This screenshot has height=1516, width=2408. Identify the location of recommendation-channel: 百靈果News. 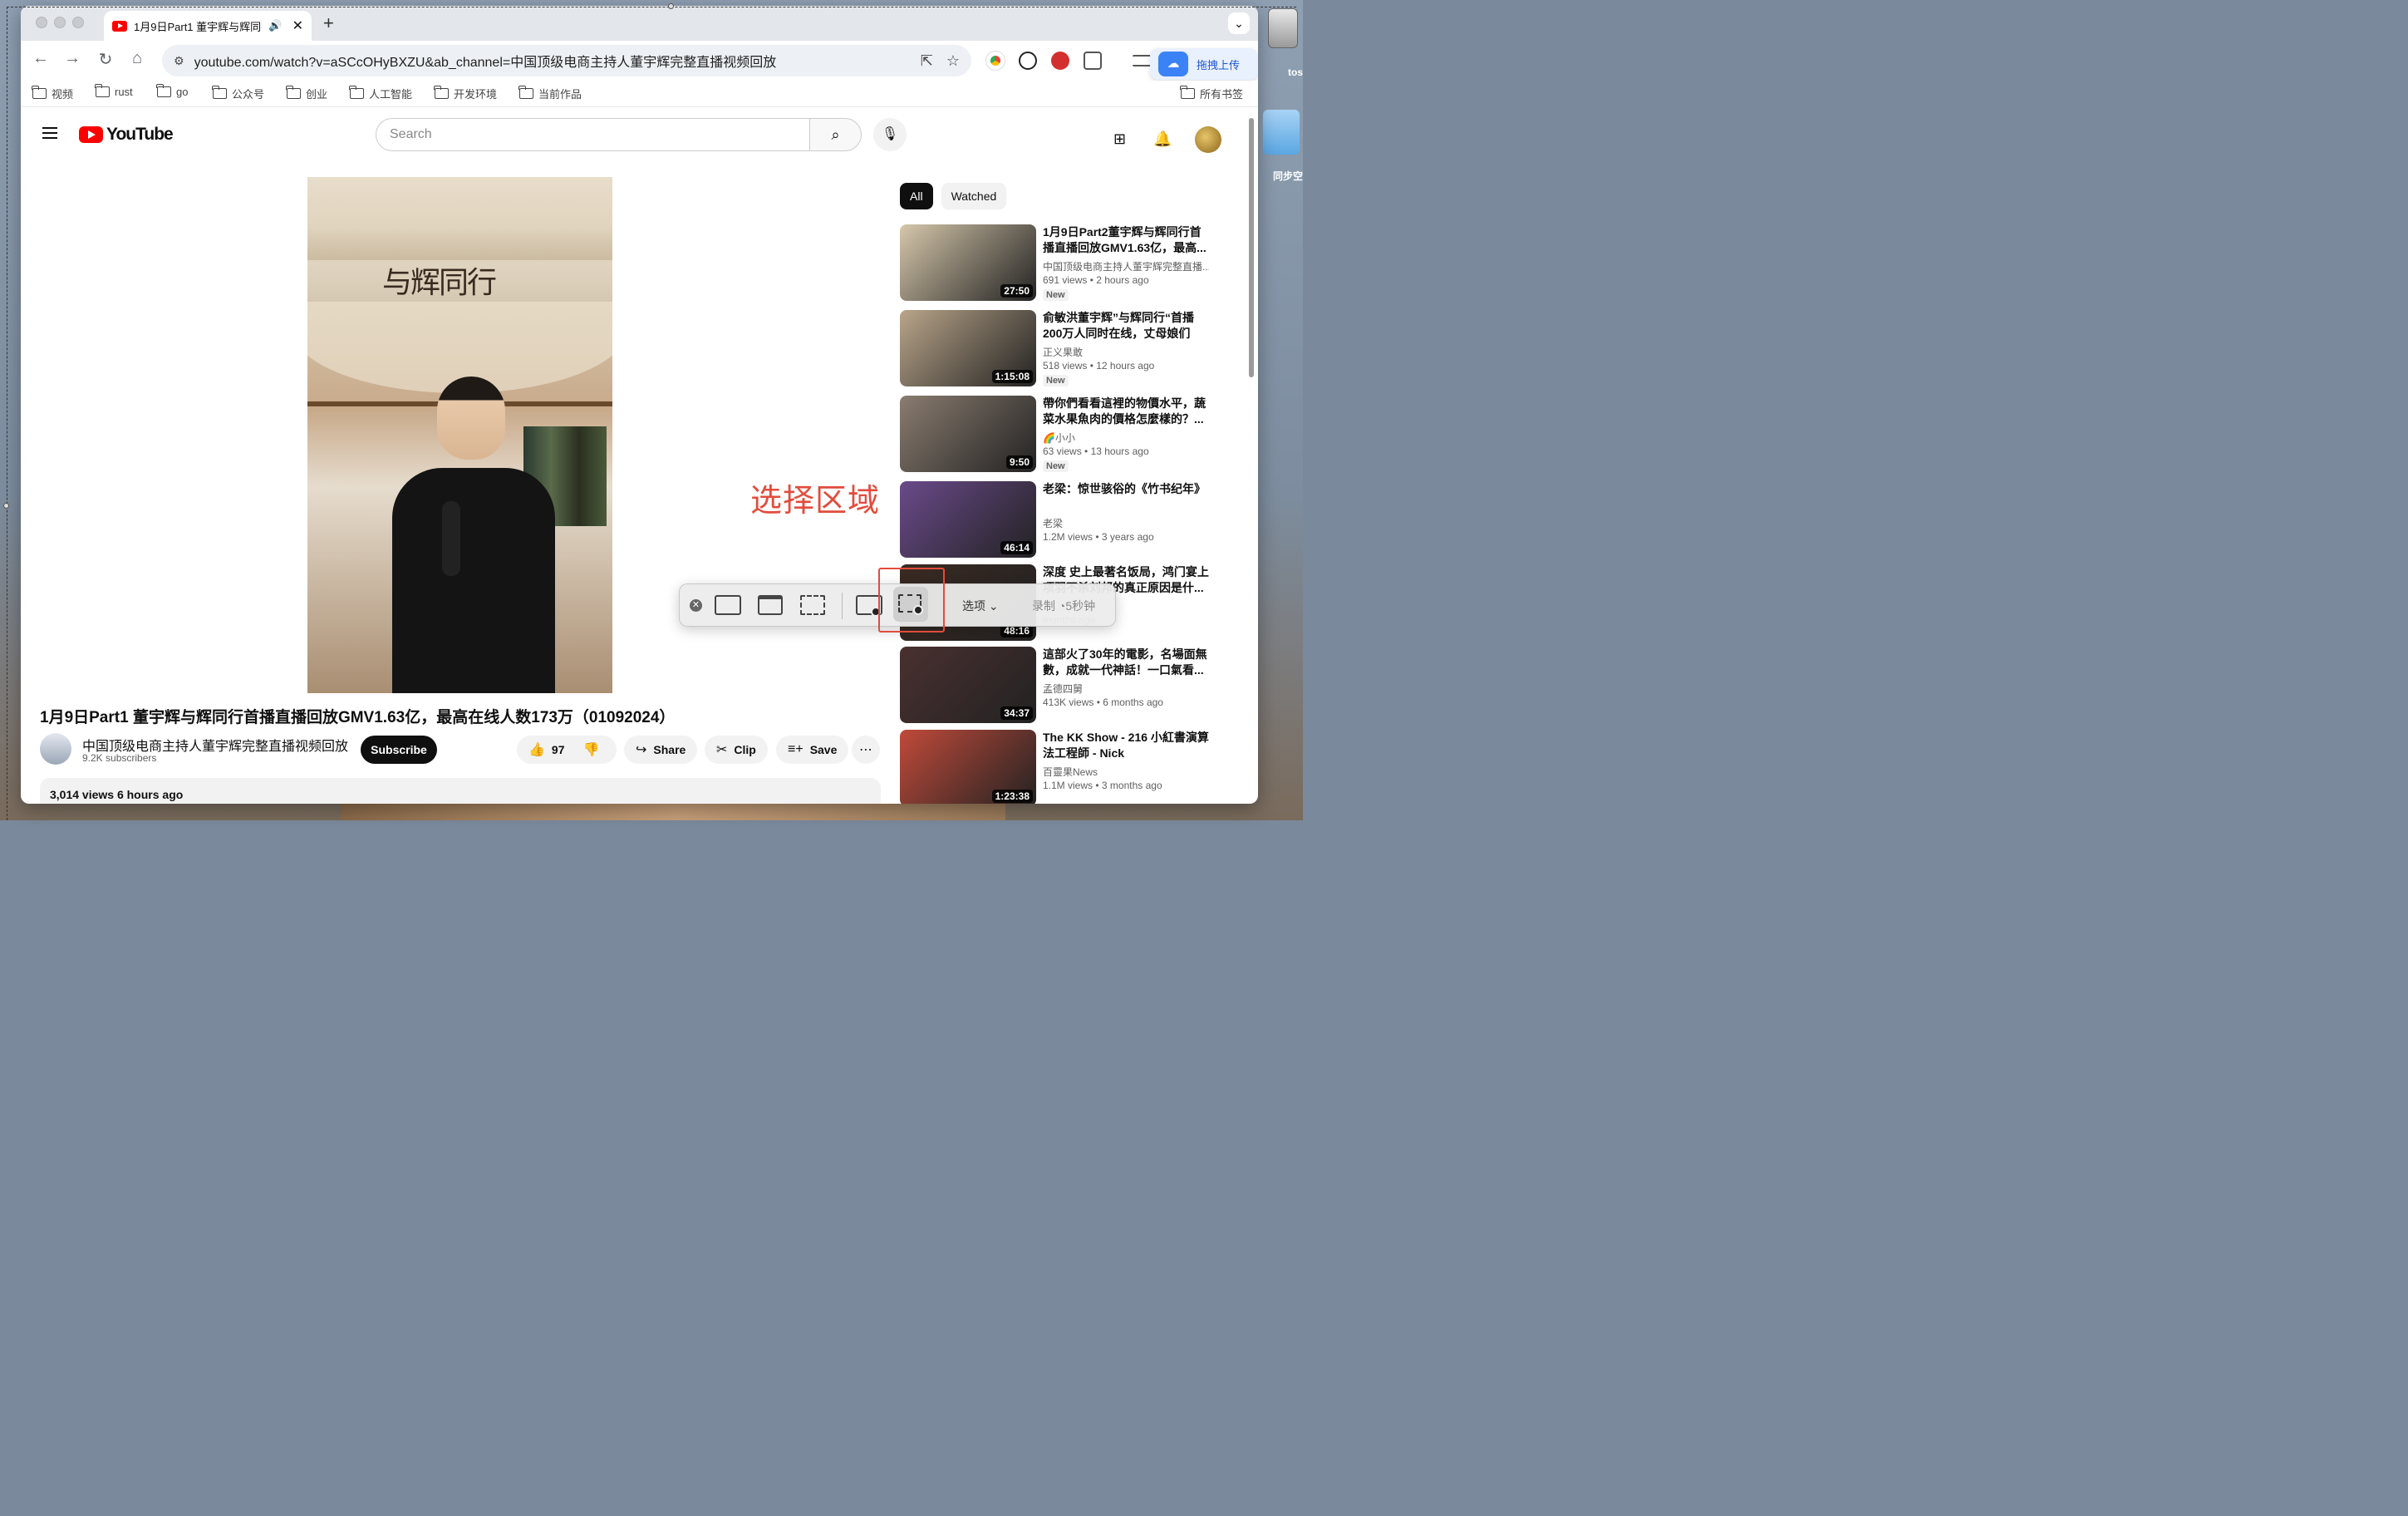
(1126, 772).